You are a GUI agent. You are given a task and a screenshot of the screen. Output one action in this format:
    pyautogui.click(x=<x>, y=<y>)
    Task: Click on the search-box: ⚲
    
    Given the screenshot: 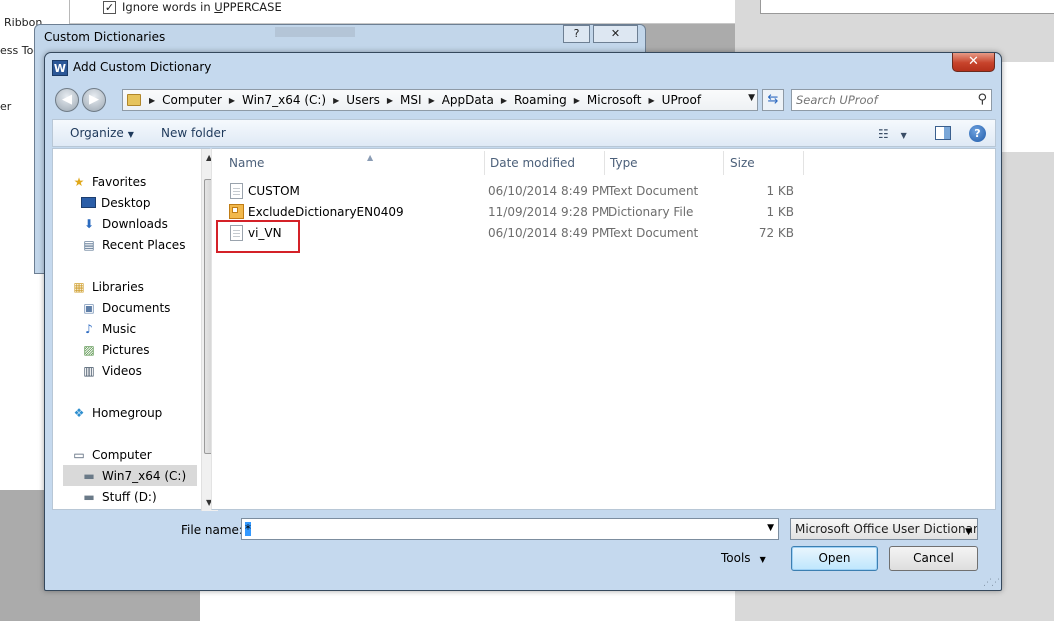 What is the action you would take?
    pyautogui.click(x=891, y=100)
    